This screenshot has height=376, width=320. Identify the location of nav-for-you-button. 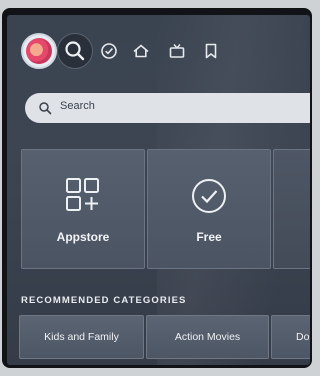
(109, 51).